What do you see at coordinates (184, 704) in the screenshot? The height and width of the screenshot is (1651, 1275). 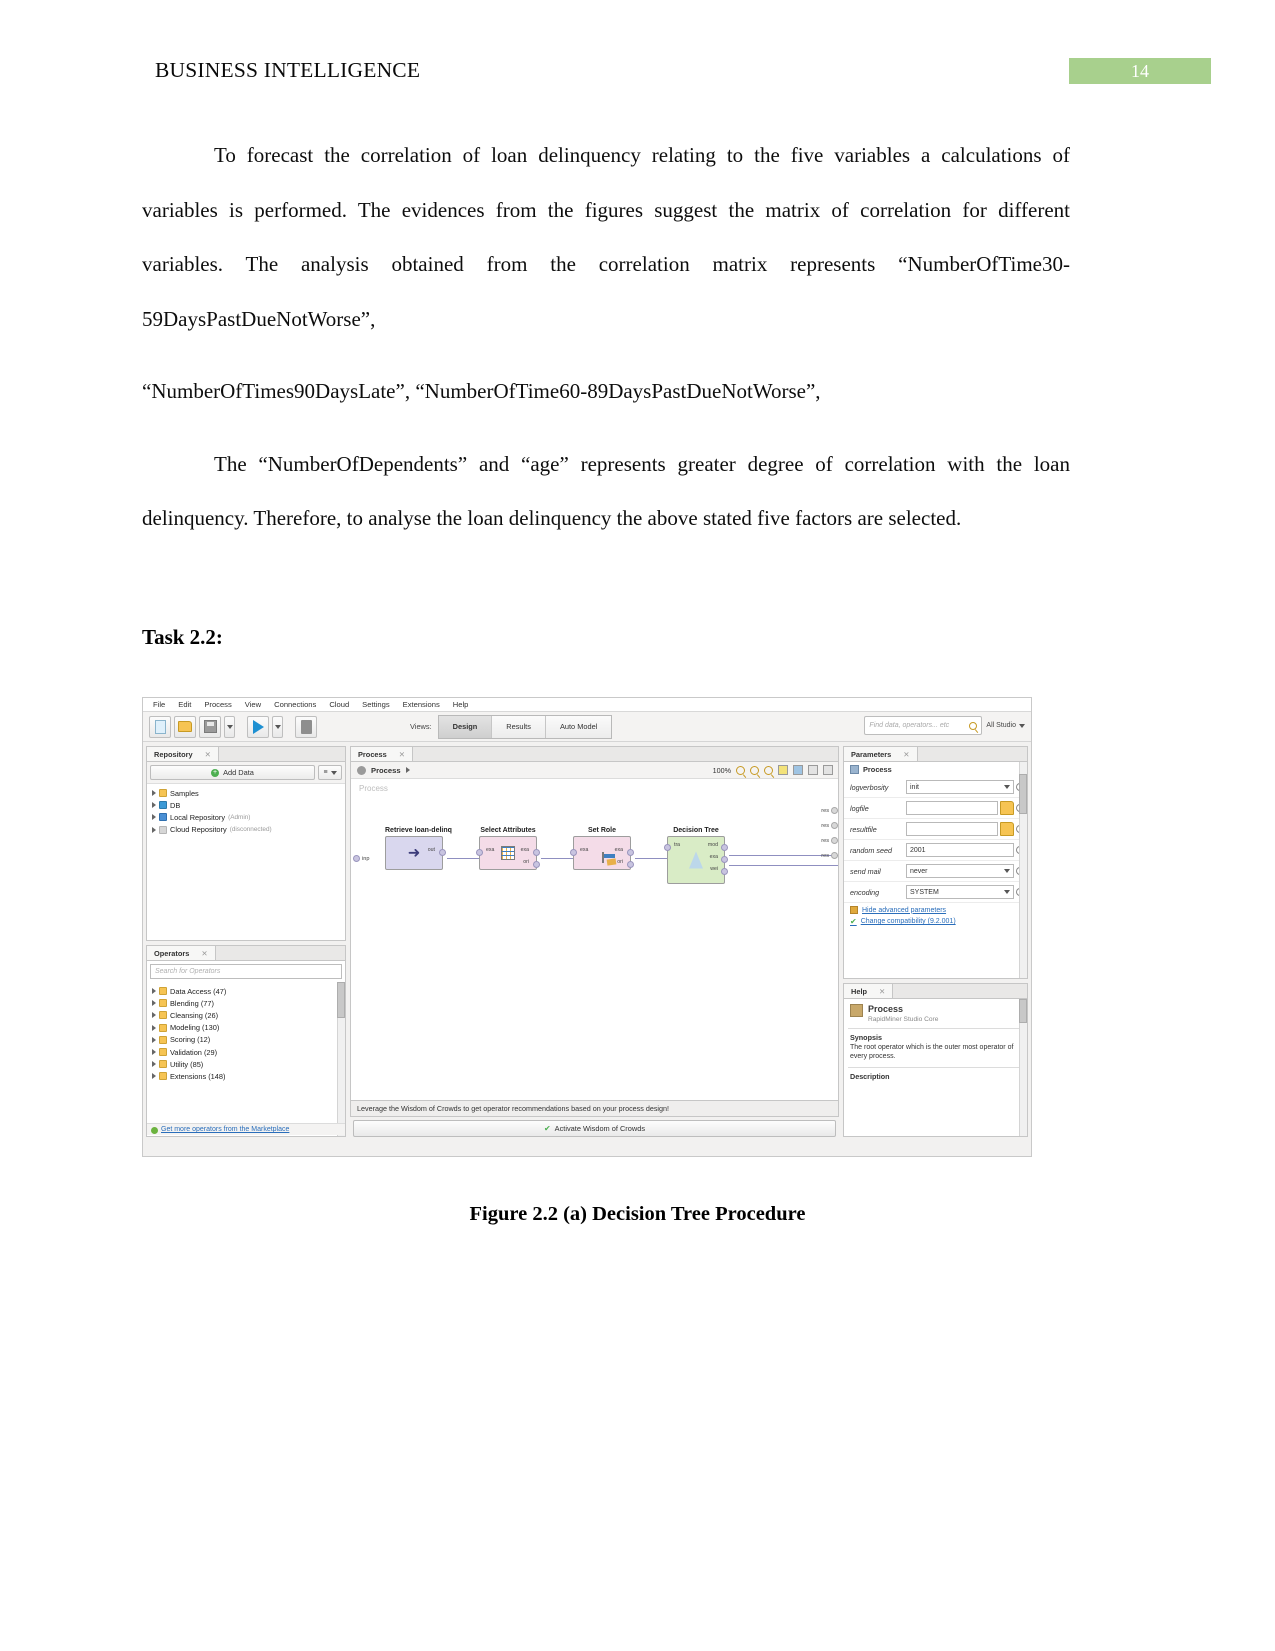 I see `menu-item-edit: Edit` at bounding box center [184, 704].